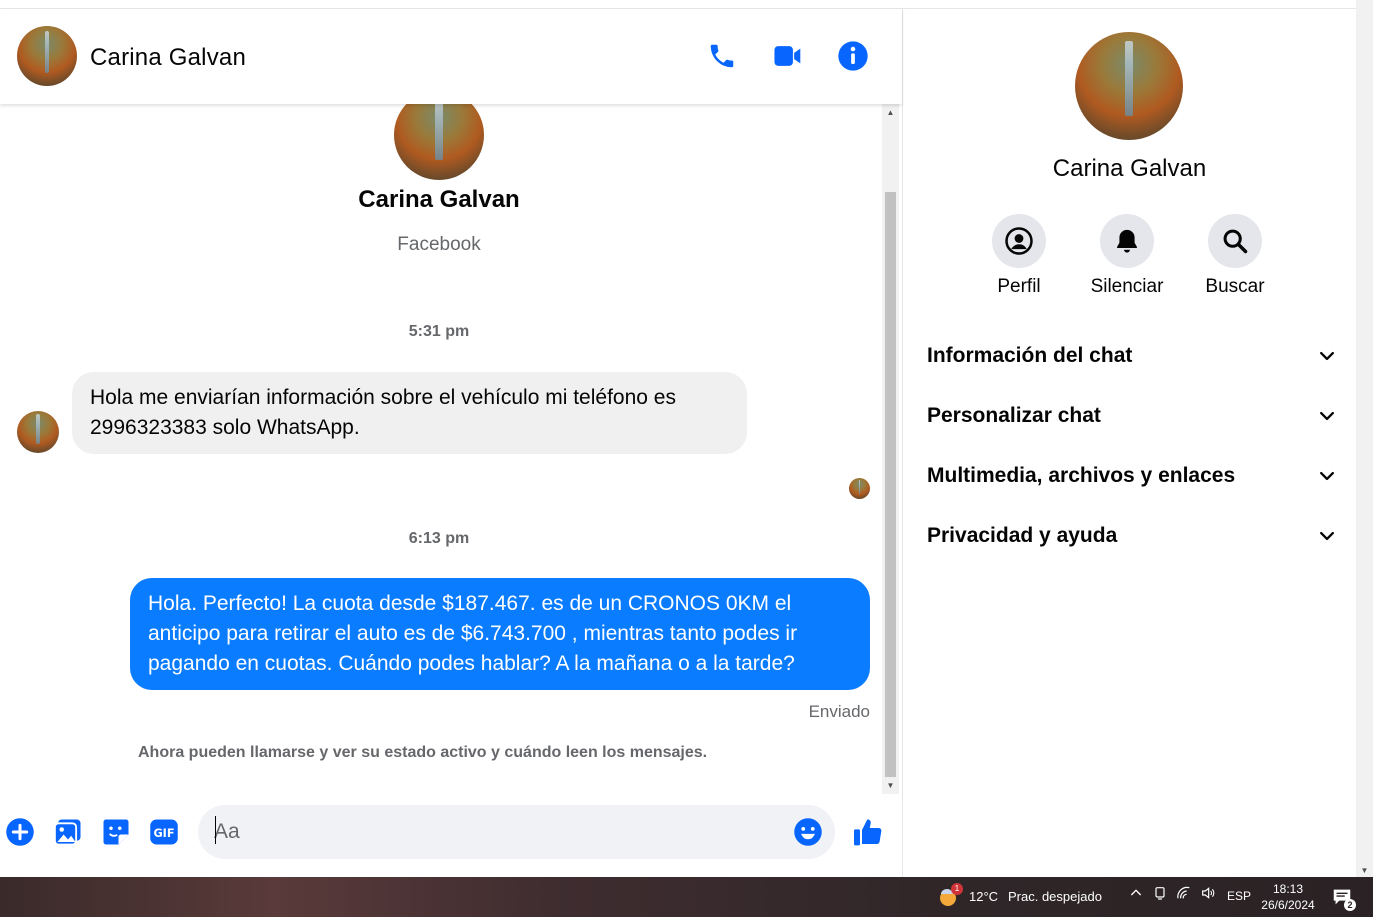 The image size is (1373, 917). I want to click on message-input-wrapper, so click(516, 832).